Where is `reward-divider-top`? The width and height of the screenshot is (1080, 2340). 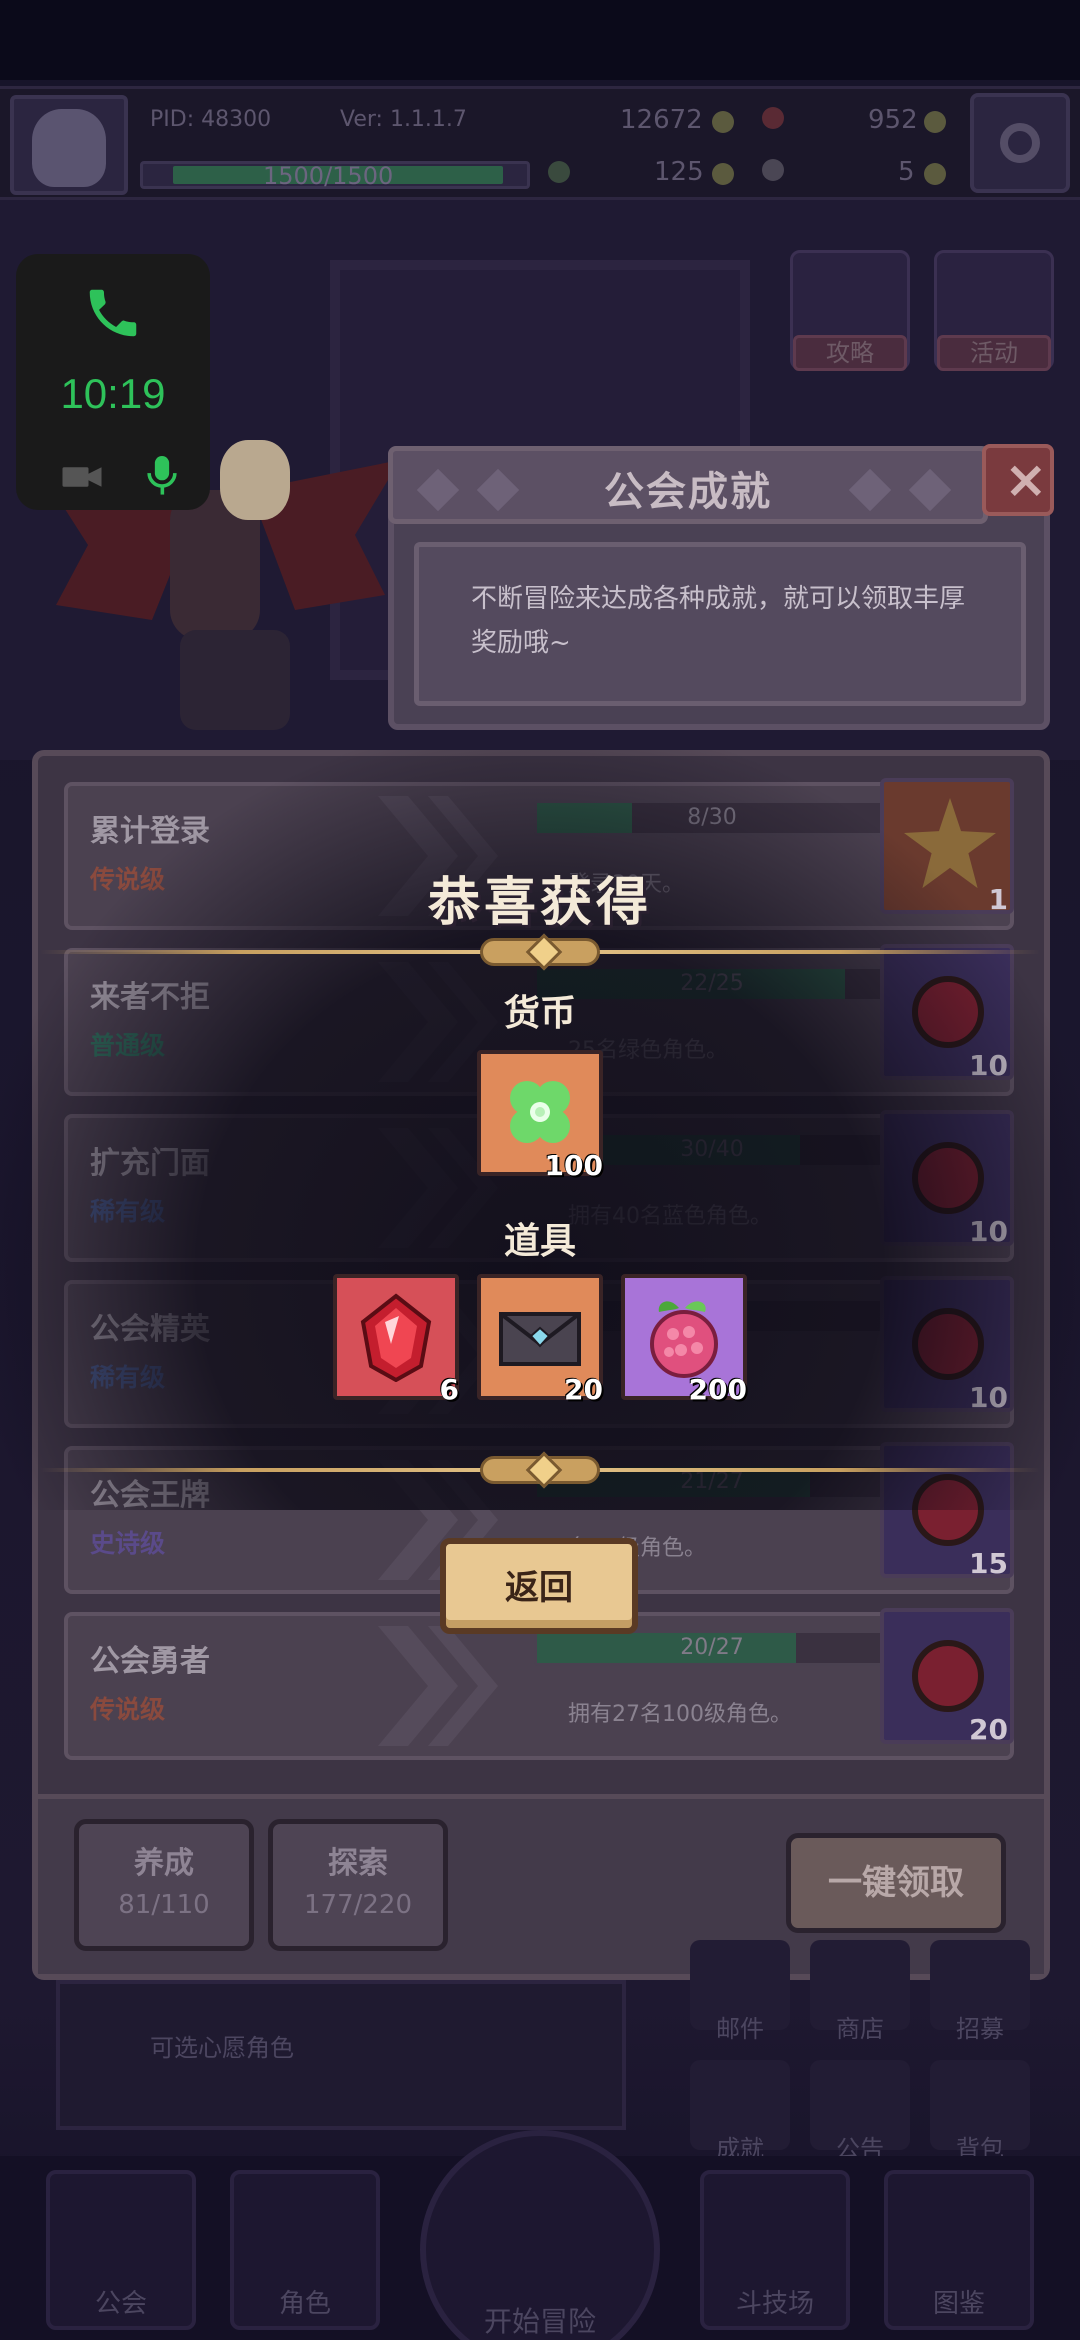 reward-divider-top is located at coordinates (540, 952).